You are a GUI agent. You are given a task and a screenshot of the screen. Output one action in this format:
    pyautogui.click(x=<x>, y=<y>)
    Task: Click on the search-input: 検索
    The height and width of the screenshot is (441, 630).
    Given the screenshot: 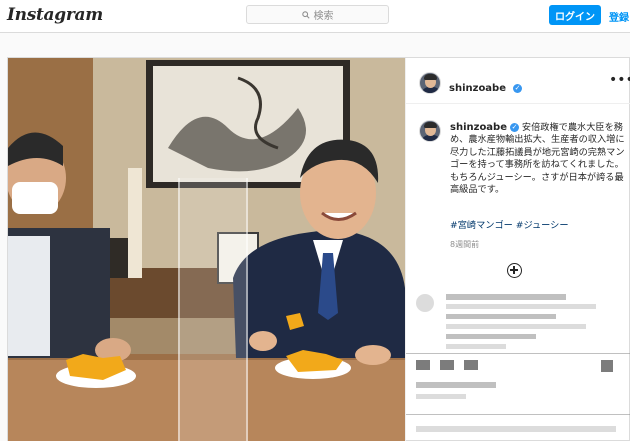 What is the action you would take?
    pyautogui.click(x=317, y=14)
    